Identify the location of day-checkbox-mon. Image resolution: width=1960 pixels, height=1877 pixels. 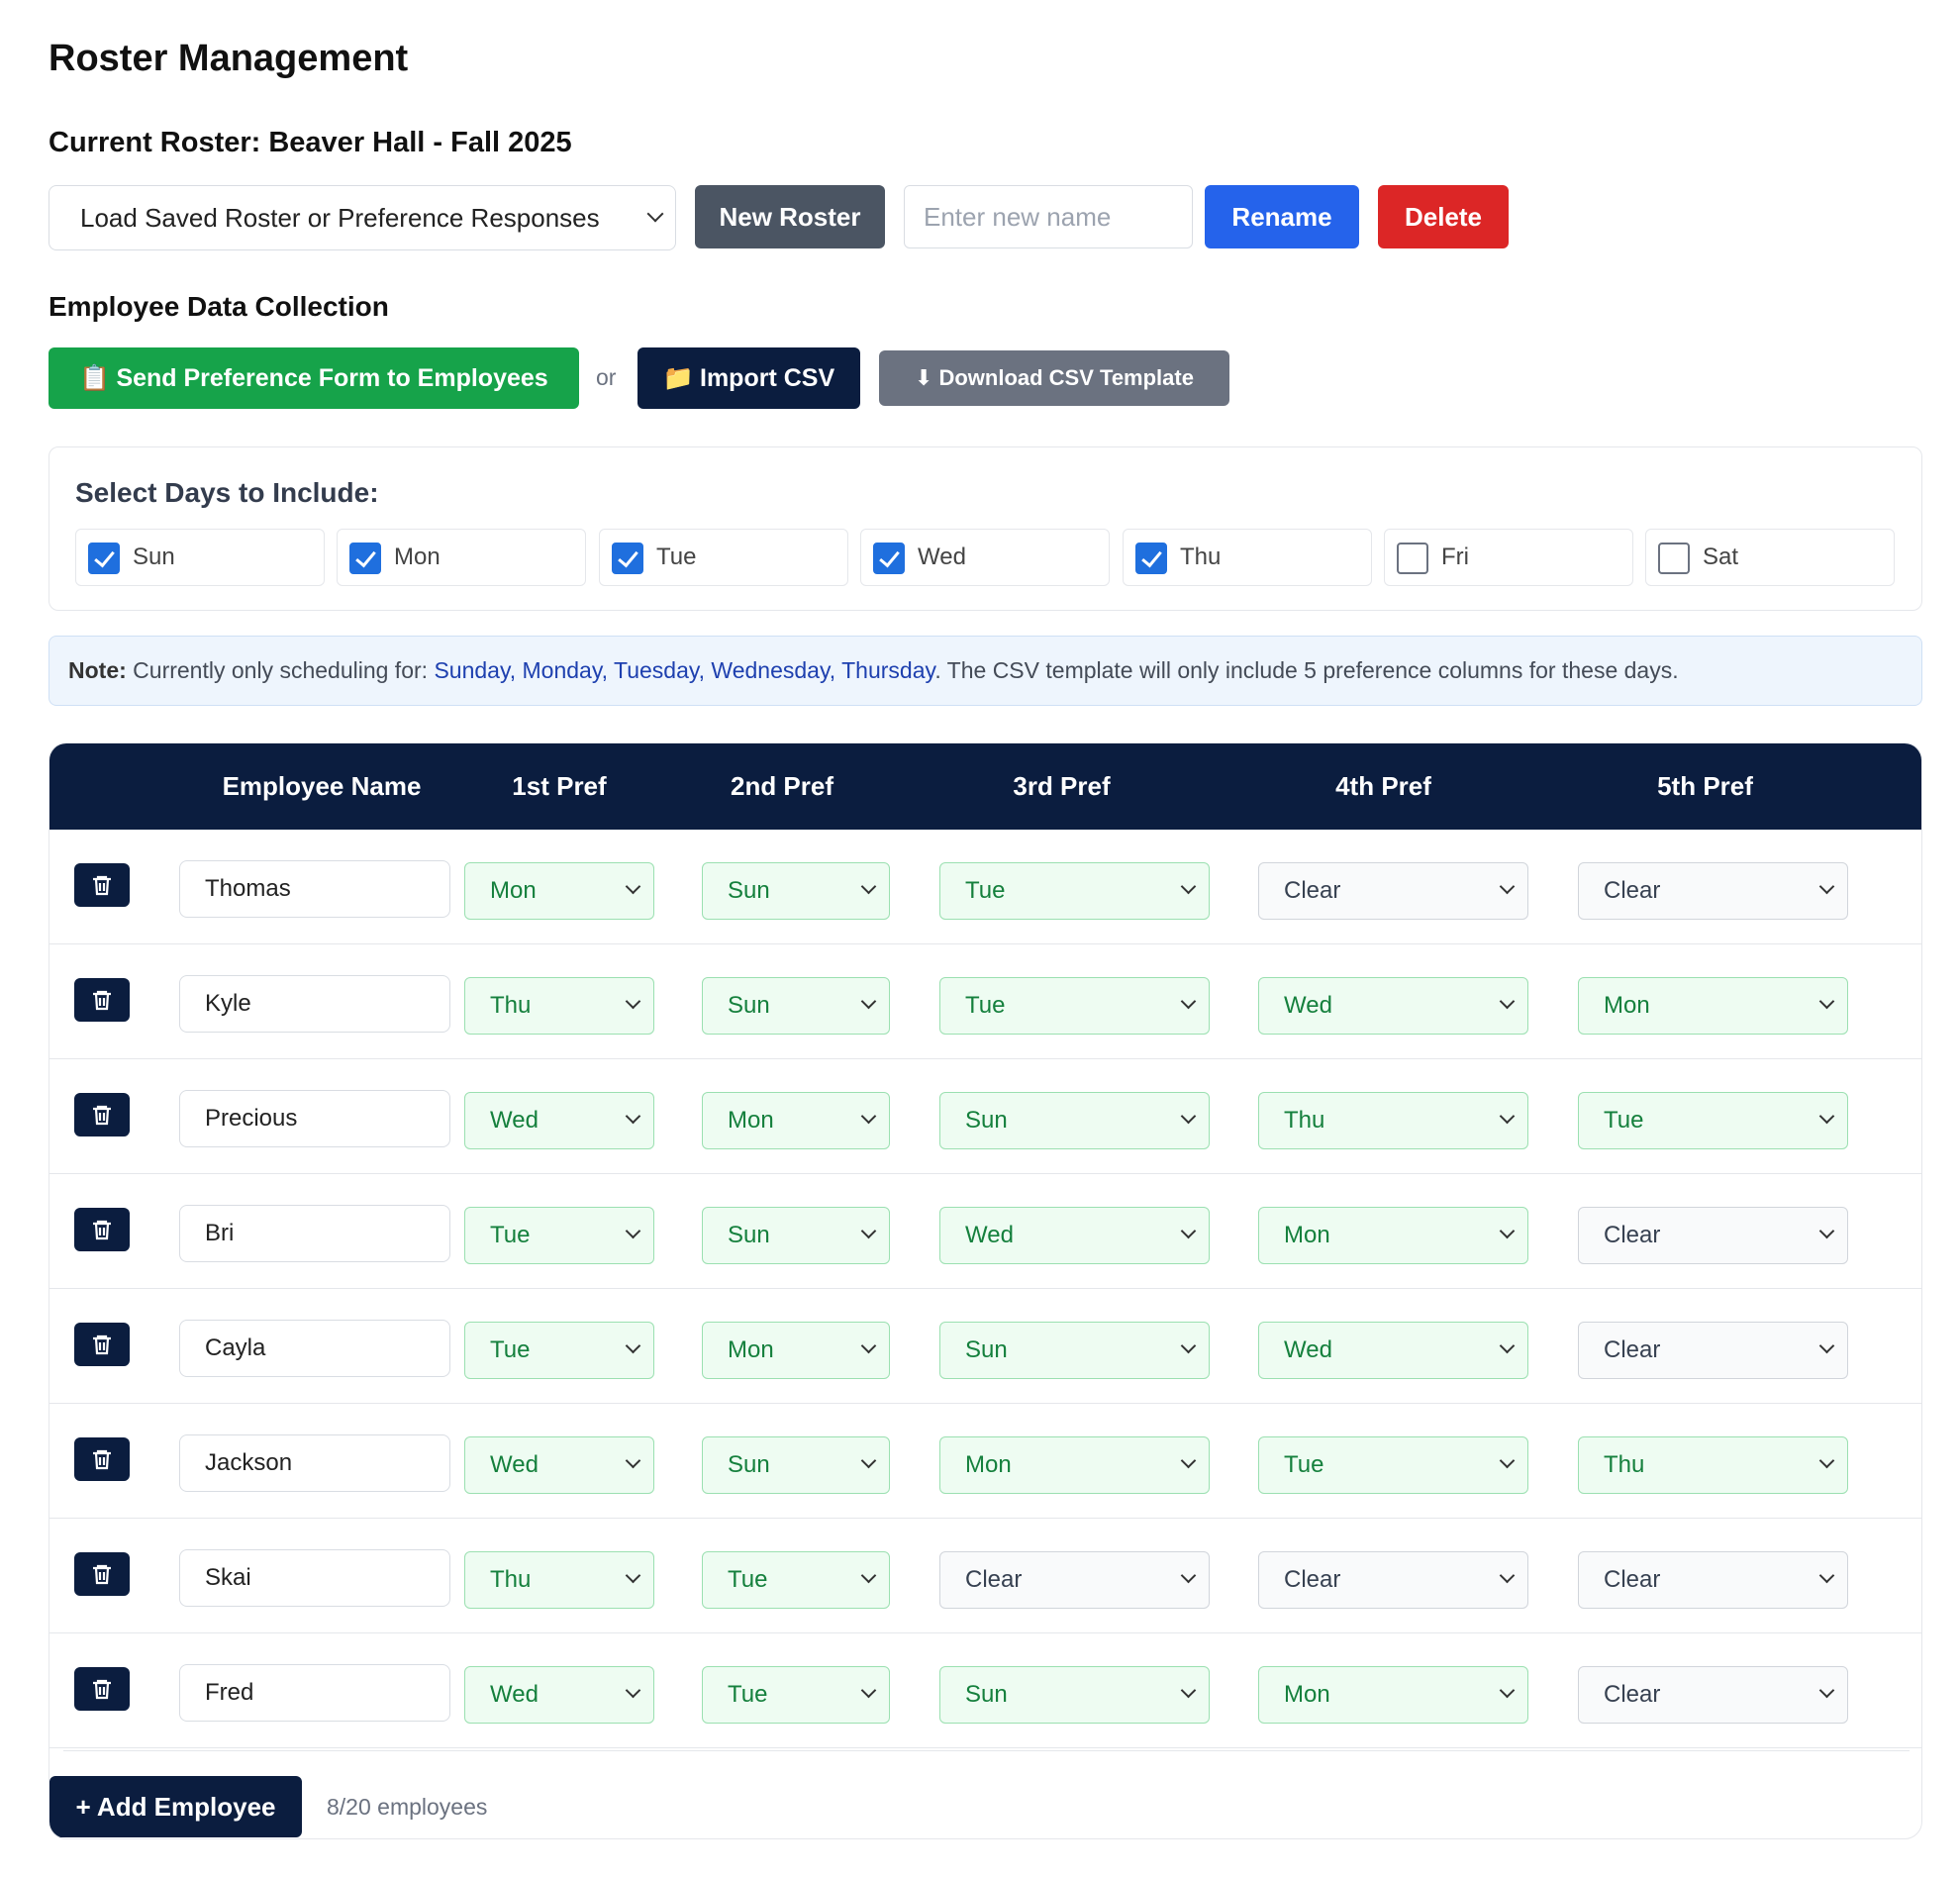
(365, 558).